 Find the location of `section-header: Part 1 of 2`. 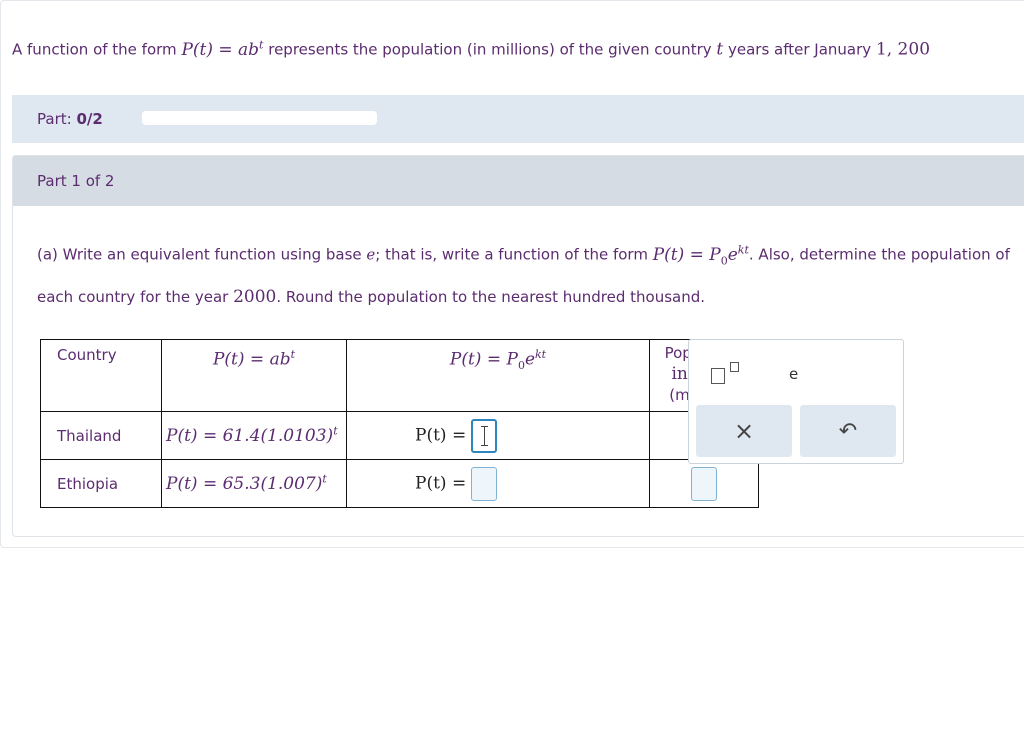

section-header: Part 1 of 2 is located at coordinates (518, 181).